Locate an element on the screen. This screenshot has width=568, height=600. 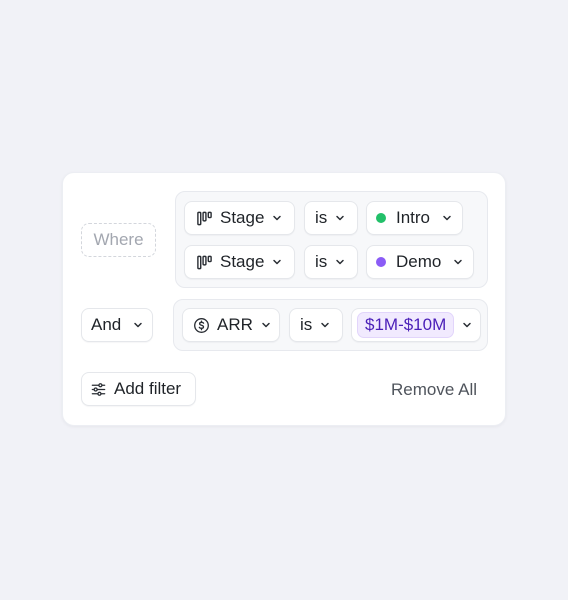
status-dot-purple is located at coordinates (381, 262).